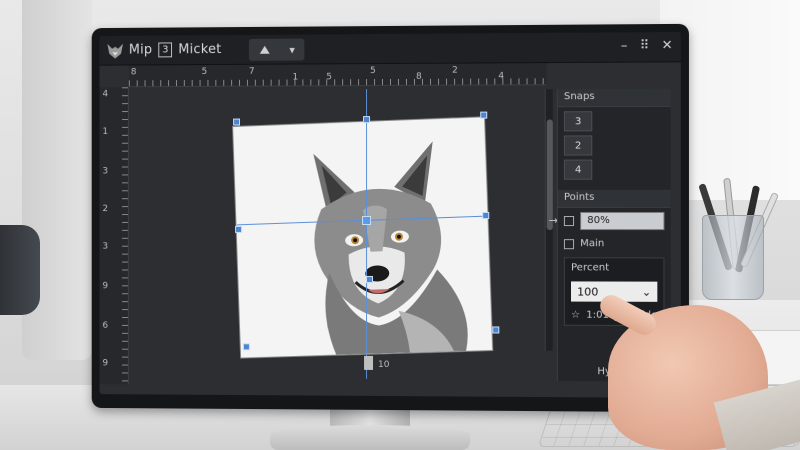 This screenshot has height=450, width=800. I want to click on points-header: Points, so click(614, 199).